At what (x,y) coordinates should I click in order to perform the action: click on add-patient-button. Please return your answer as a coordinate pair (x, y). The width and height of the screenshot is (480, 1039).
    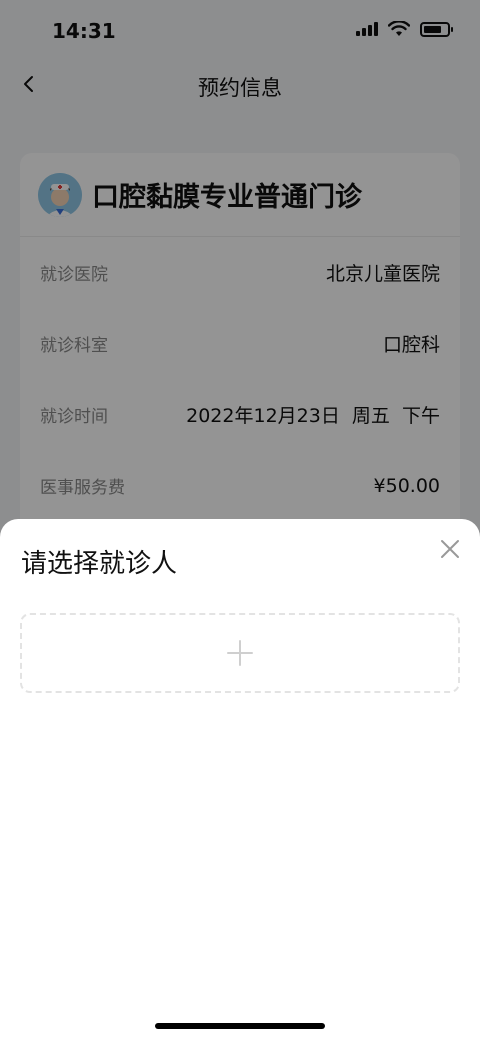
    Looking at the image, I should click on (240, 653).